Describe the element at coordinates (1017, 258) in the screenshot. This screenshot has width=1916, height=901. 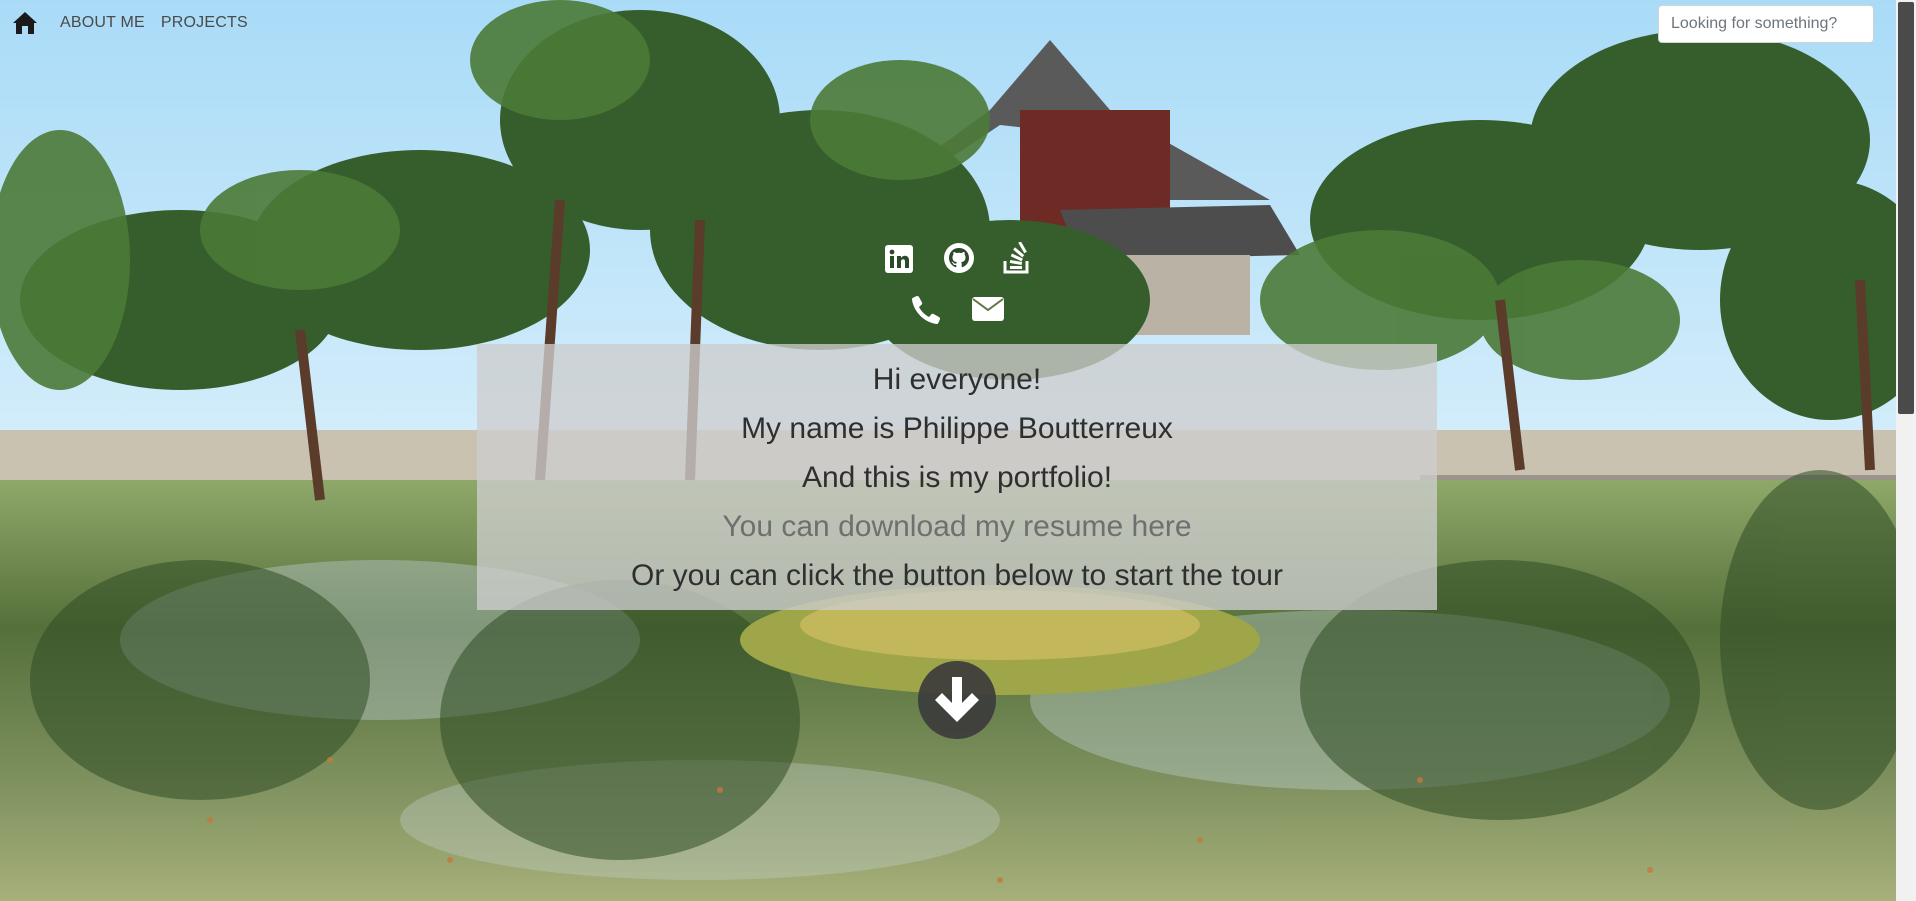
I see `stackoverflow-icon` at that location.